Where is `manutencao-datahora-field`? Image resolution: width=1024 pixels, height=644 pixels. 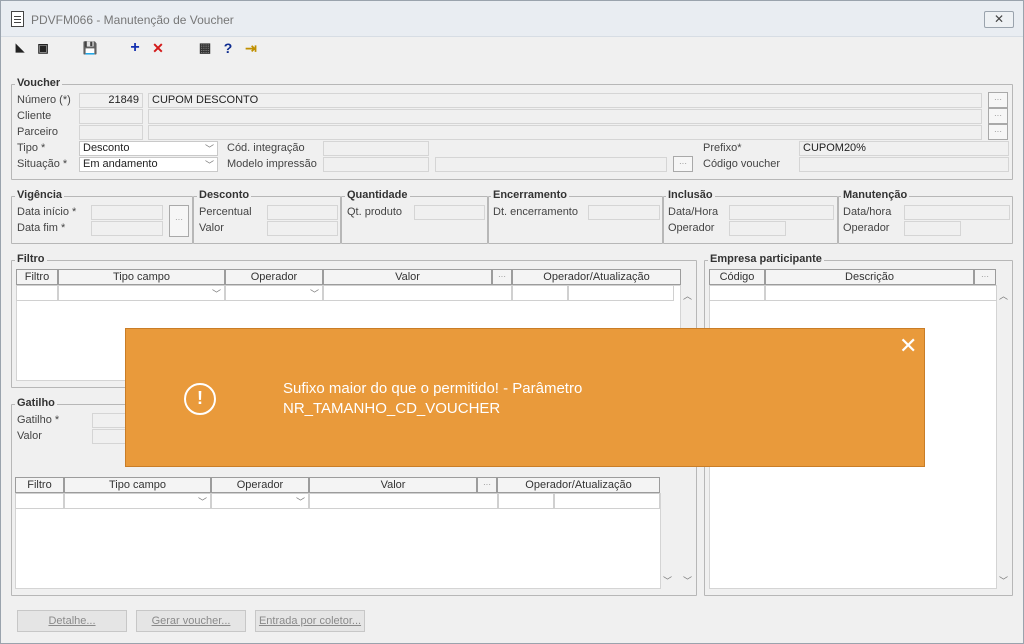 manutencao-datahora-field is located at coordinates (957, 212).